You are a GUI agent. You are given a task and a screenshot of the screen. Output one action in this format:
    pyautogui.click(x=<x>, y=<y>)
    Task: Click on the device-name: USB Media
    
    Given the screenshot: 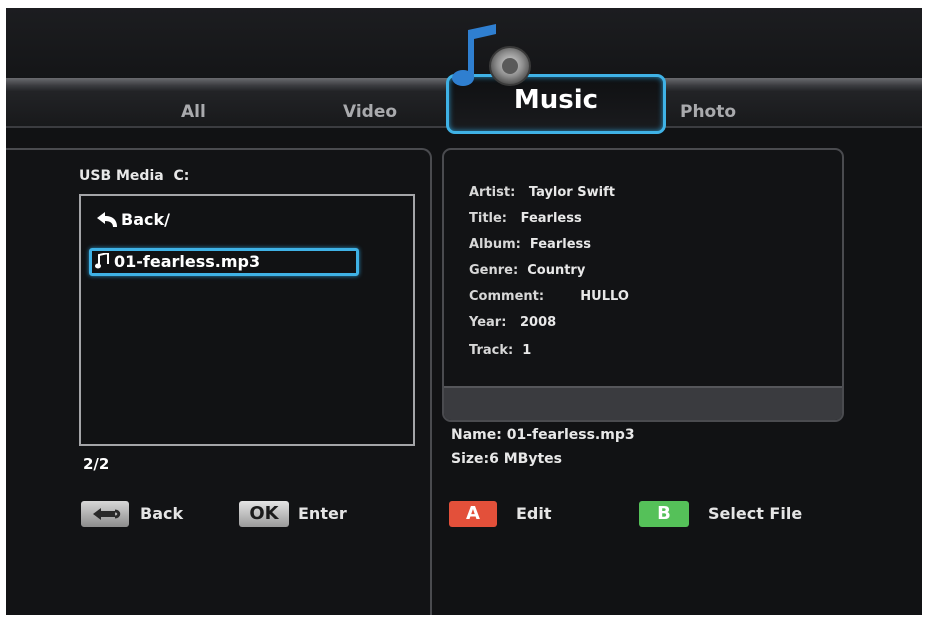 What is the action you would take?
    pyautogui.click(x=121, y=176)
    